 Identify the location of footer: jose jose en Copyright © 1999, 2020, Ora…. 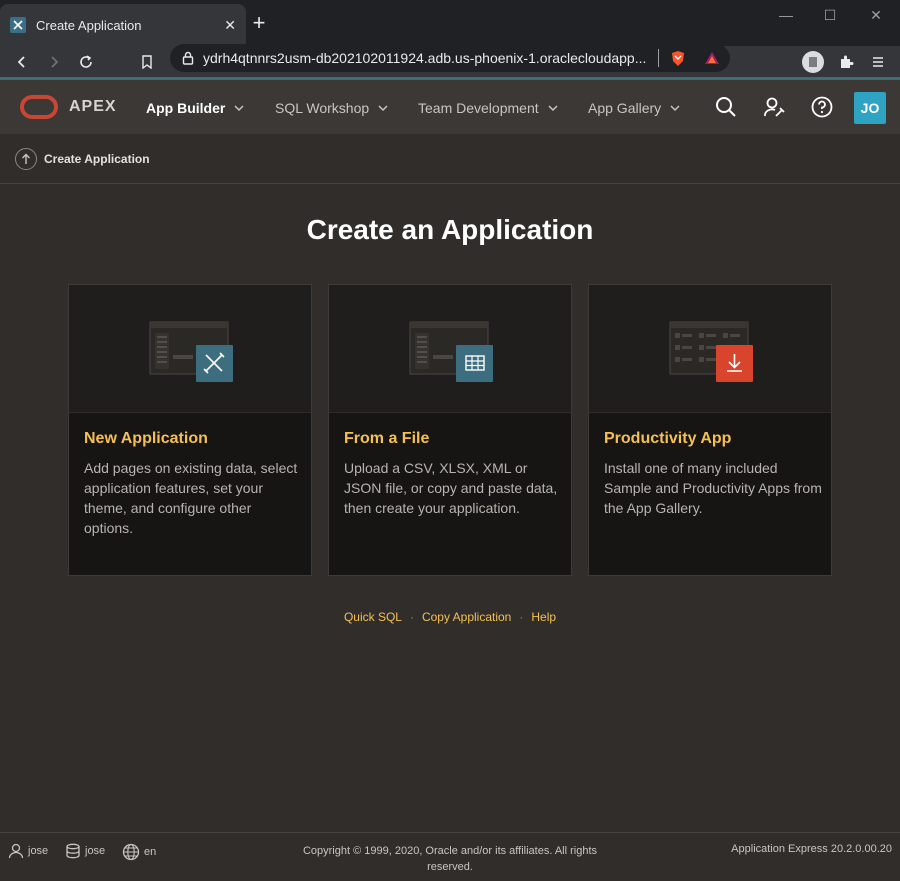
(450, 856).